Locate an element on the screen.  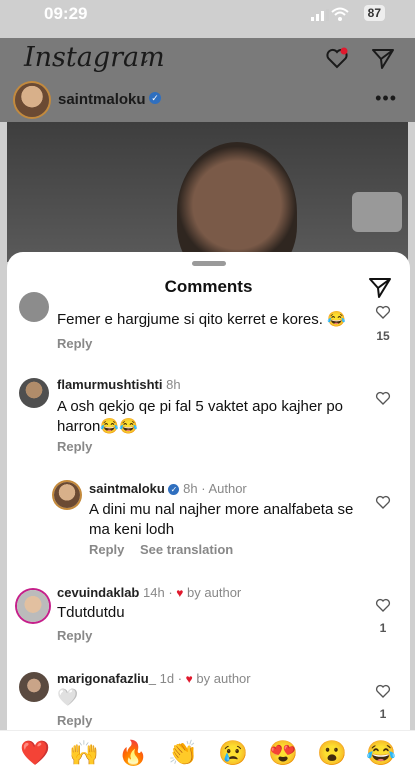
battery-indicator: 87 is located at coordinates (374, 13).